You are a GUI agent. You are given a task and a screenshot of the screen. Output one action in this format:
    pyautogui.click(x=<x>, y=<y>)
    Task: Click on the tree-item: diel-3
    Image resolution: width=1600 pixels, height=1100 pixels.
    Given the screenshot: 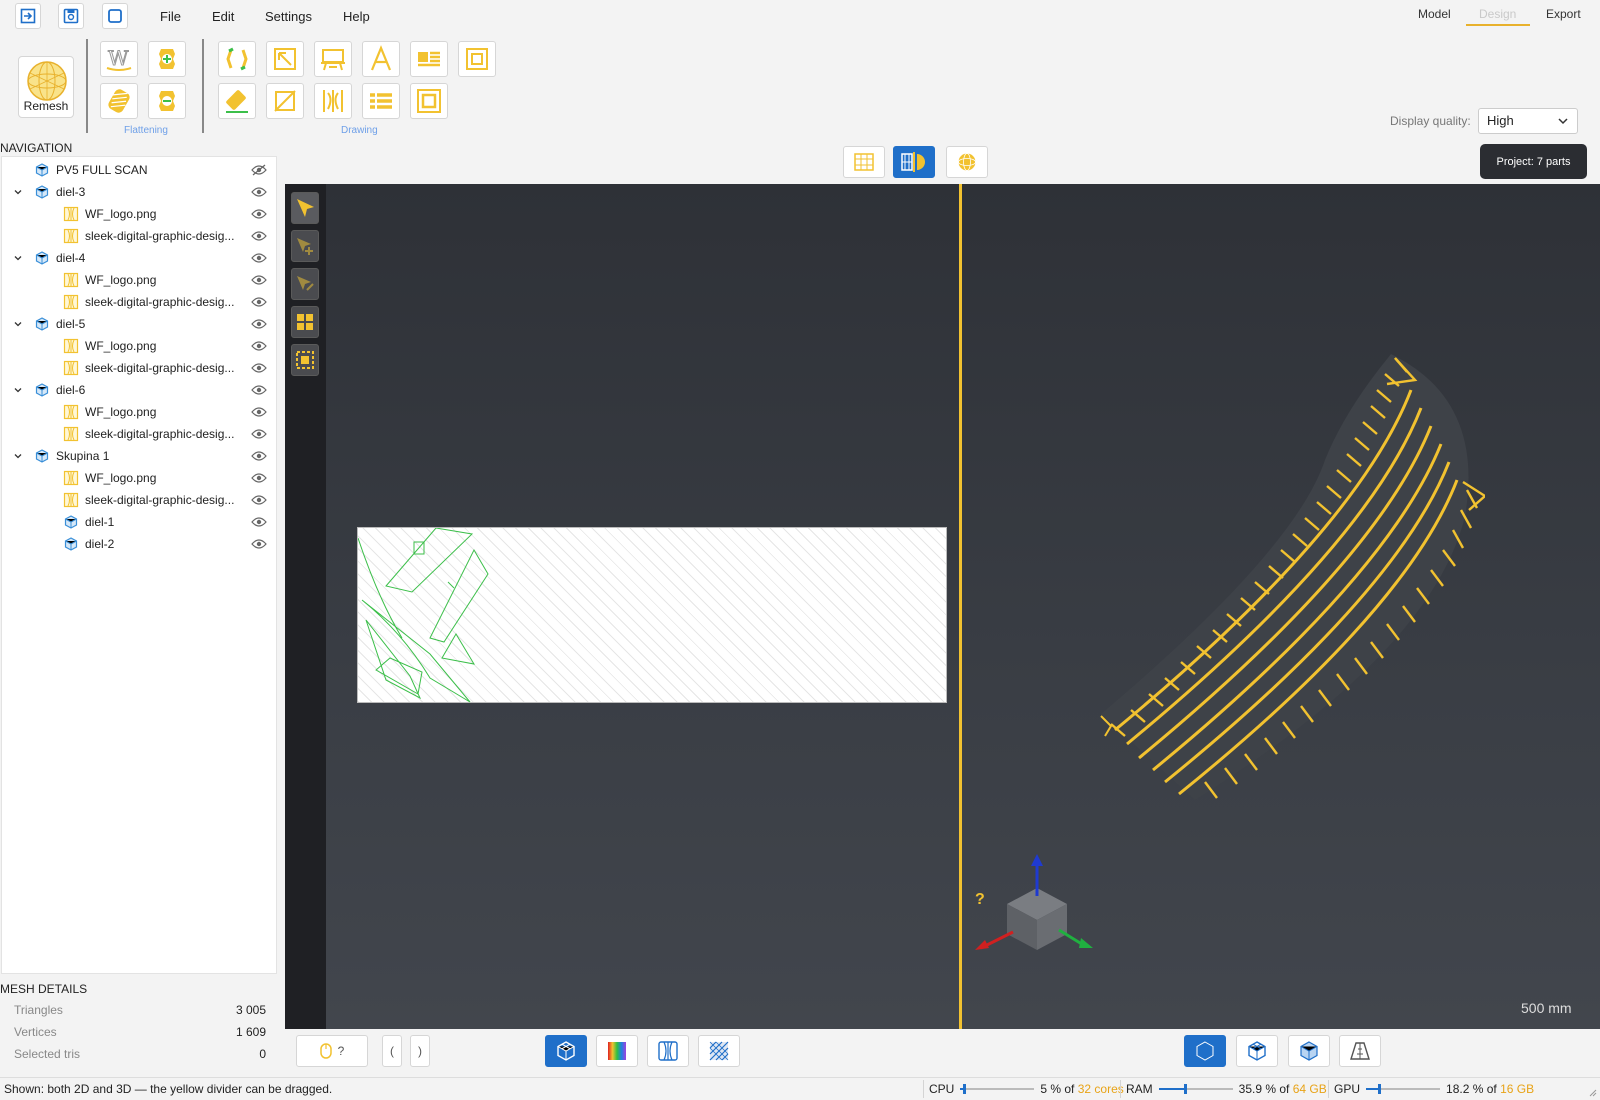 What is the action you would take?
    pyautogui.click(x=139, y=192)
    